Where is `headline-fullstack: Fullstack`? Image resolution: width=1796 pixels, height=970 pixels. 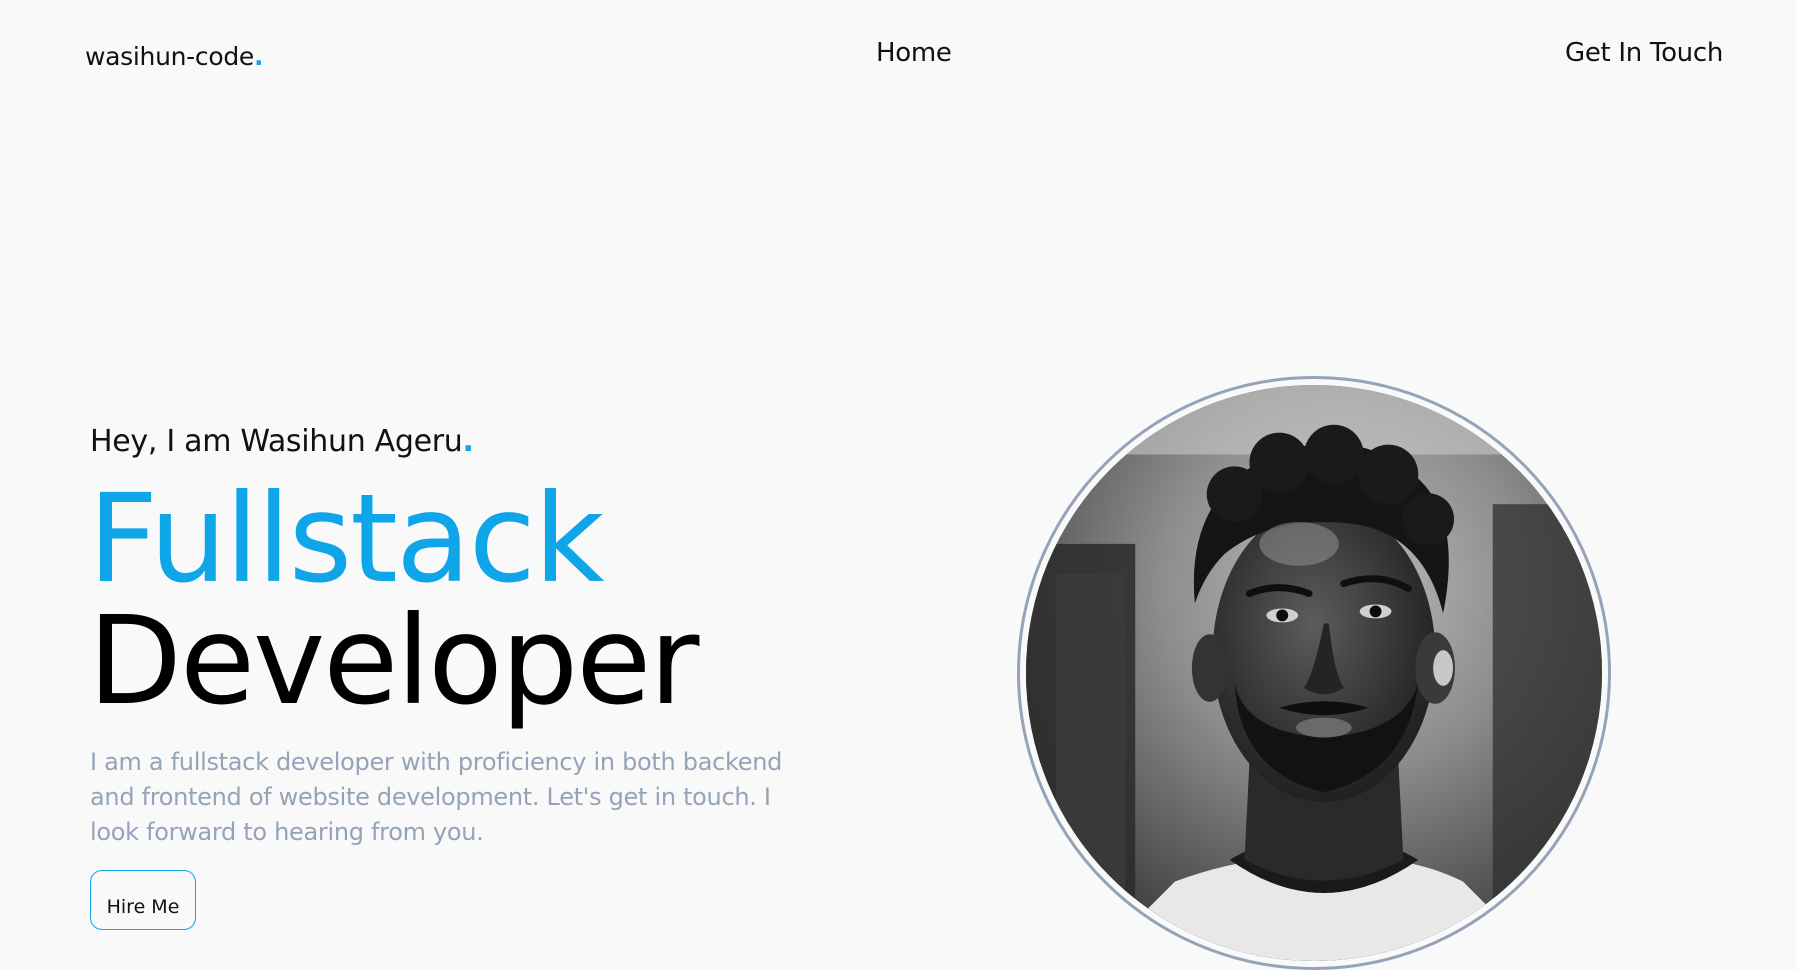 headline-fullstack: Fullstack is located at coordinates (346, 539).